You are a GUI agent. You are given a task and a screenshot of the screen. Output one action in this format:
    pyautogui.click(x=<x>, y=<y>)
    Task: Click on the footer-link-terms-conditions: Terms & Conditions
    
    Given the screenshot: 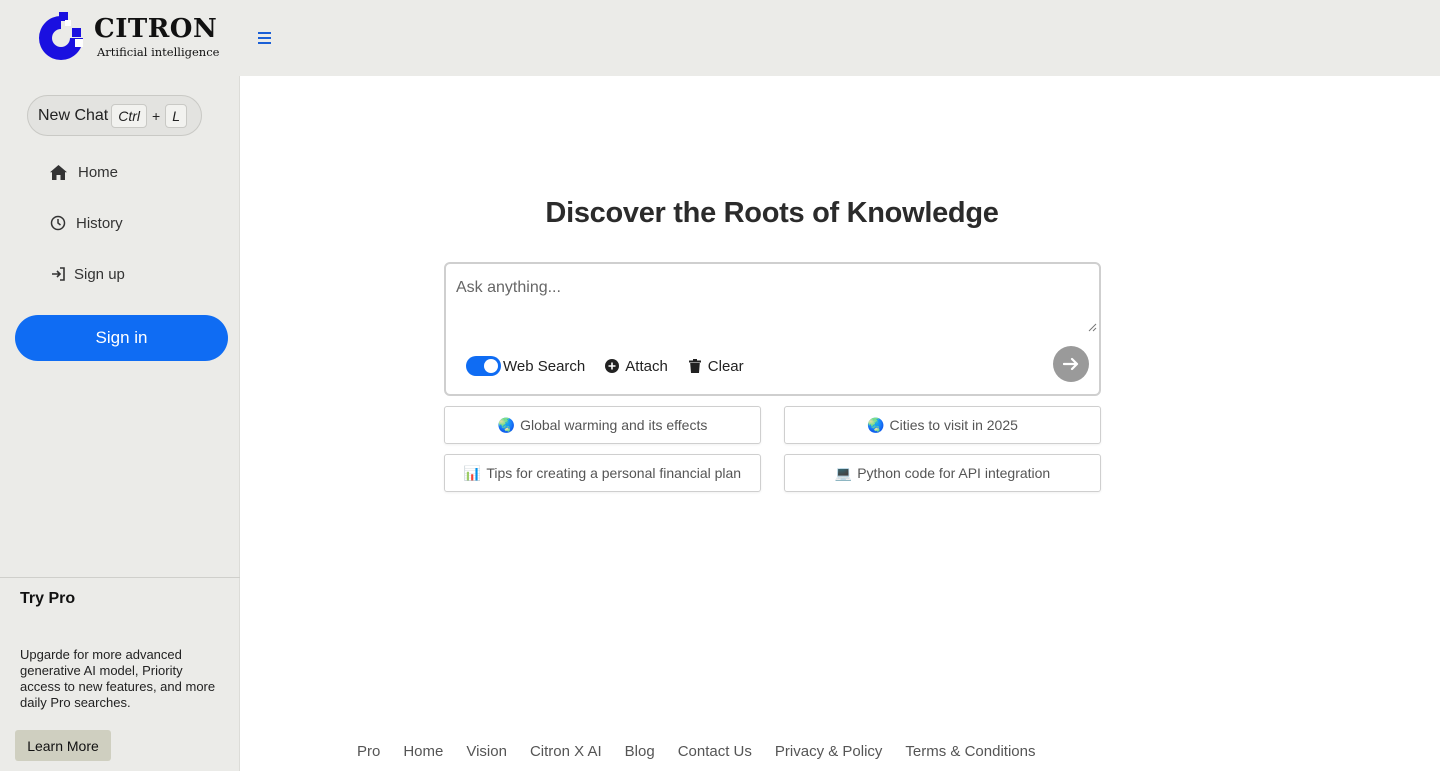 What is the action you would take?
    pyautogui.click(x=970, y=751)
    